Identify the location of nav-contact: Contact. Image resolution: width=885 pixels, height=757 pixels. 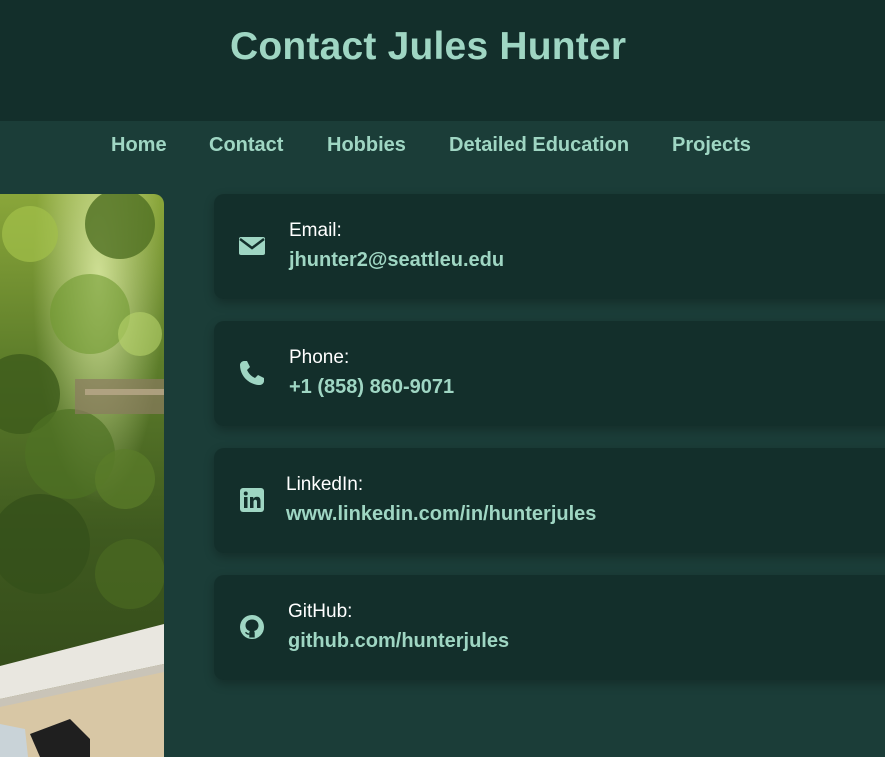
(246, 145).